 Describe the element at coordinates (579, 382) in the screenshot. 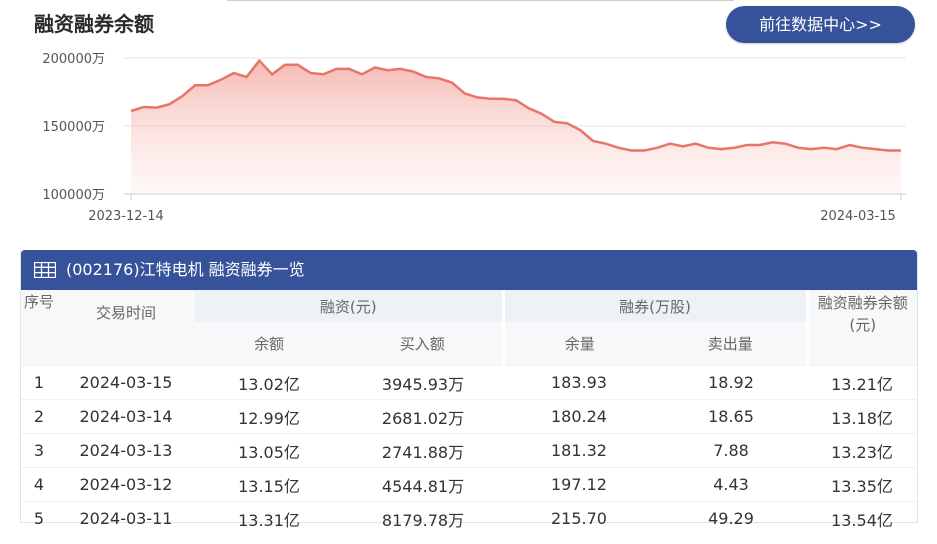

I see `cell-remaining: 183.93` at that location.